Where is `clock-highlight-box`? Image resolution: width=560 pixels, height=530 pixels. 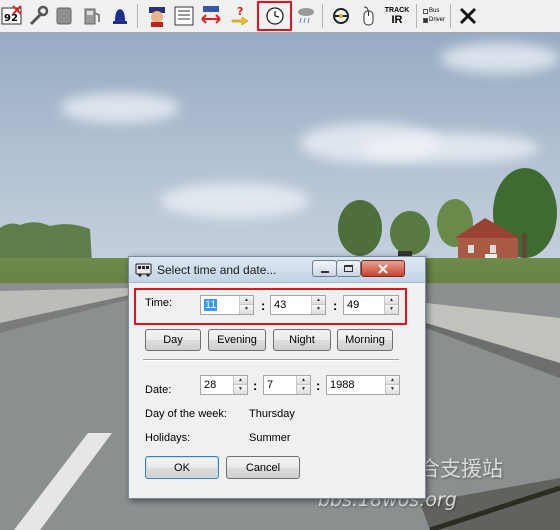
clock-highlight-box is located at coordinates (274, 16).